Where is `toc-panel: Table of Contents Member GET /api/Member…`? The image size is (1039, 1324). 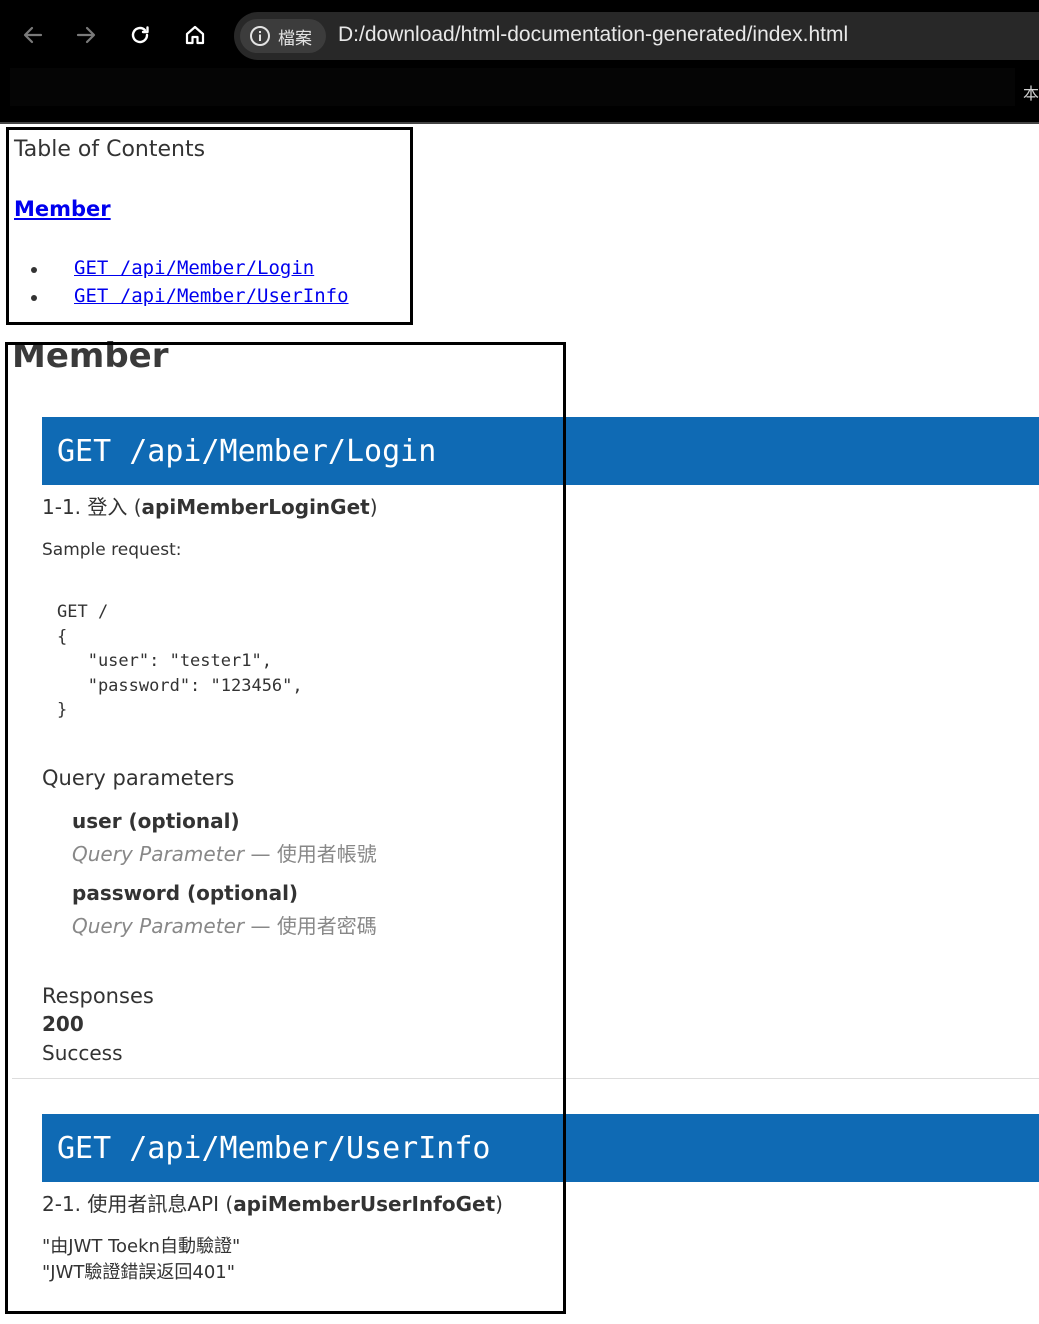
toc-panel: Table of Contents Member GET /api/Member… is located at coordinates (209, 226).